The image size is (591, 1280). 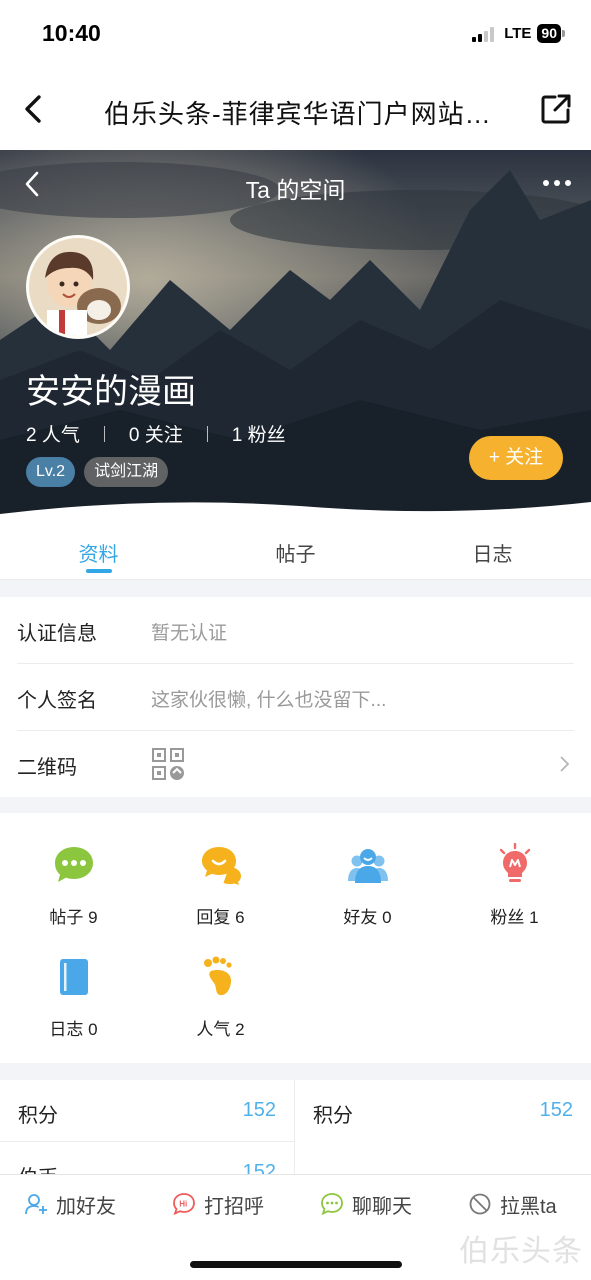 What do you see at coordinates (51, 472) in the screenshot?
I see `level-badge: Lv.2` at bounding box center [51, 472].